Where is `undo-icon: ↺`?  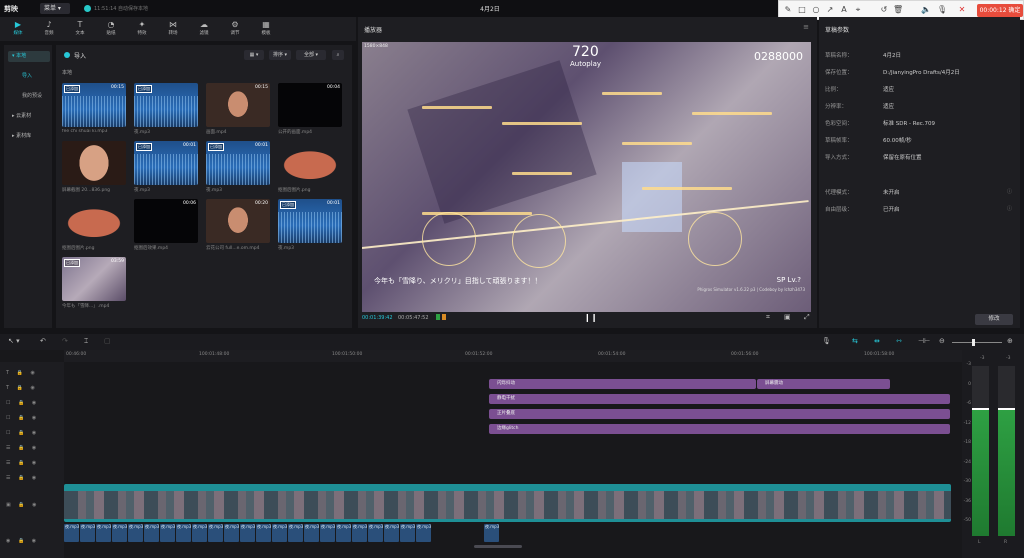 undo-icon: ↺ is located at coordinates (884, 10).